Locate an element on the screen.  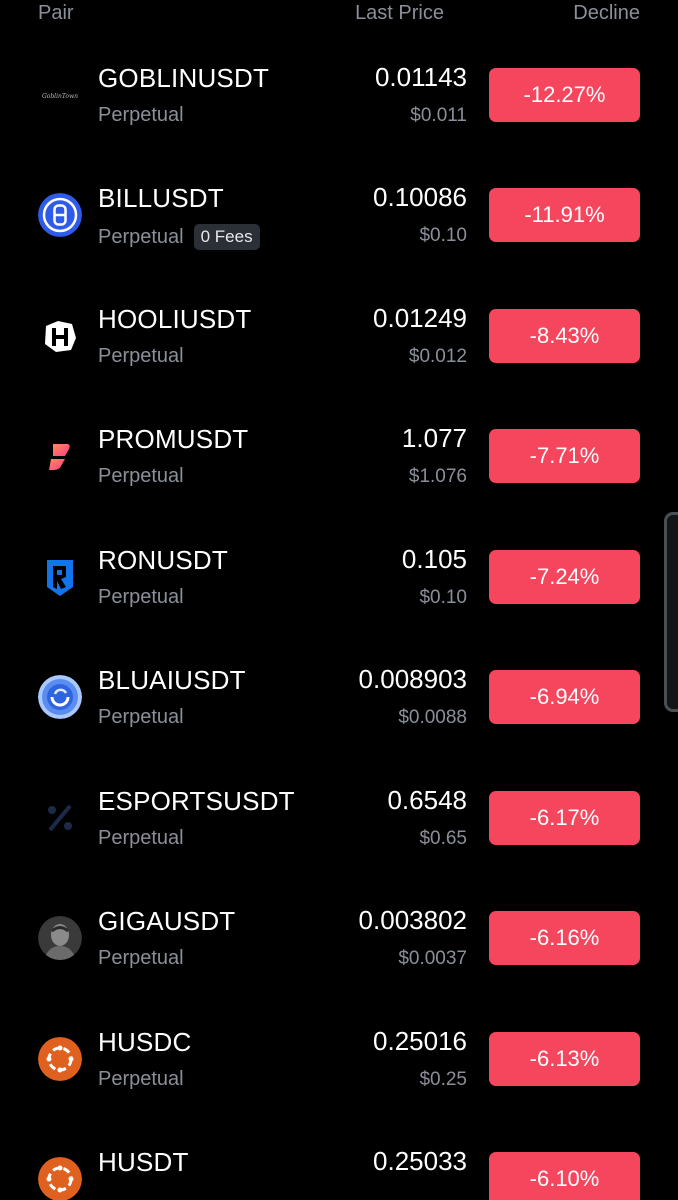
zero-fees-badge: 0 Fees is located at coordinates (226, 237).